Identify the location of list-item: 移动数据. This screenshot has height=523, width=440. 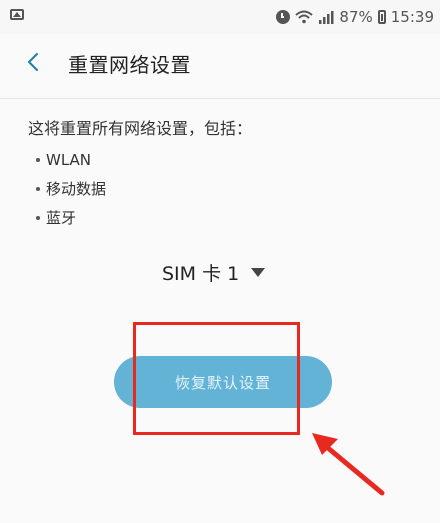
(71, 188).